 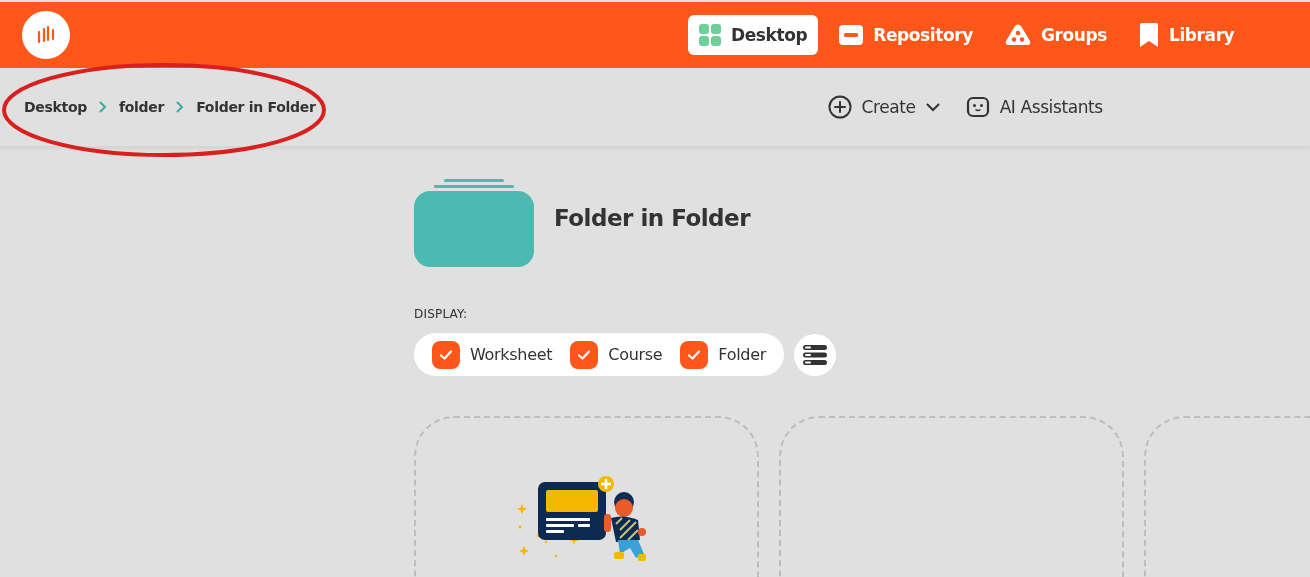 What do you see at coordinates (635, 354) in the screenshot?
I see `filter-label: Course` at bounding box center [635, 354].